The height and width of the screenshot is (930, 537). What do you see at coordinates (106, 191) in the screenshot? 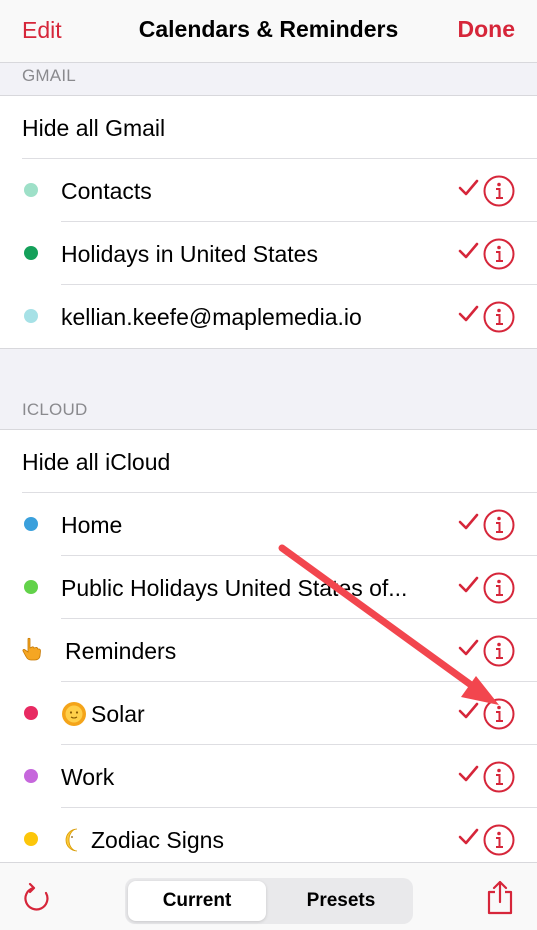
I see `calendar-label: Contacts` at bounding box center [106, 191].